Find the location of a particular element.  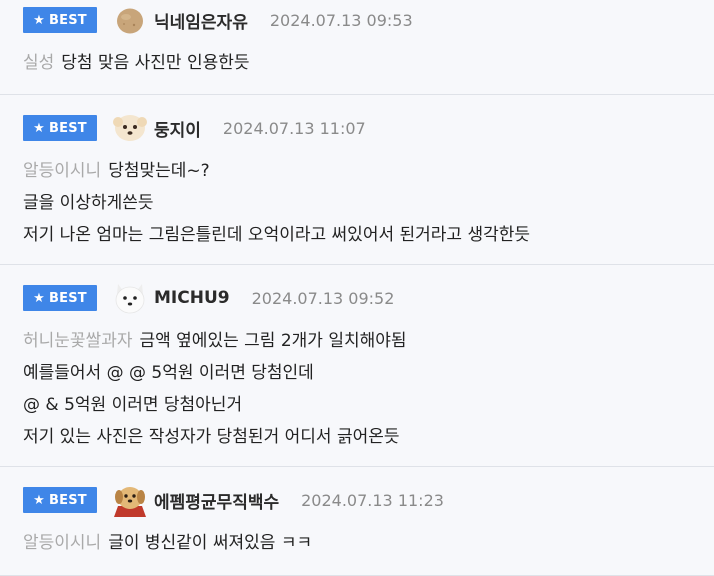

comment-date: 2024.07.13 09:52 is located at coordinates (323, 298).